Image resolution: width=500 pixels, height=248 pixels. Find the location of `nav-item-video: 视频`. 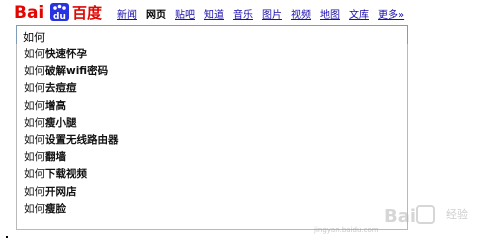

nav-item-video: 视频 is located at coordinates (301, 13).